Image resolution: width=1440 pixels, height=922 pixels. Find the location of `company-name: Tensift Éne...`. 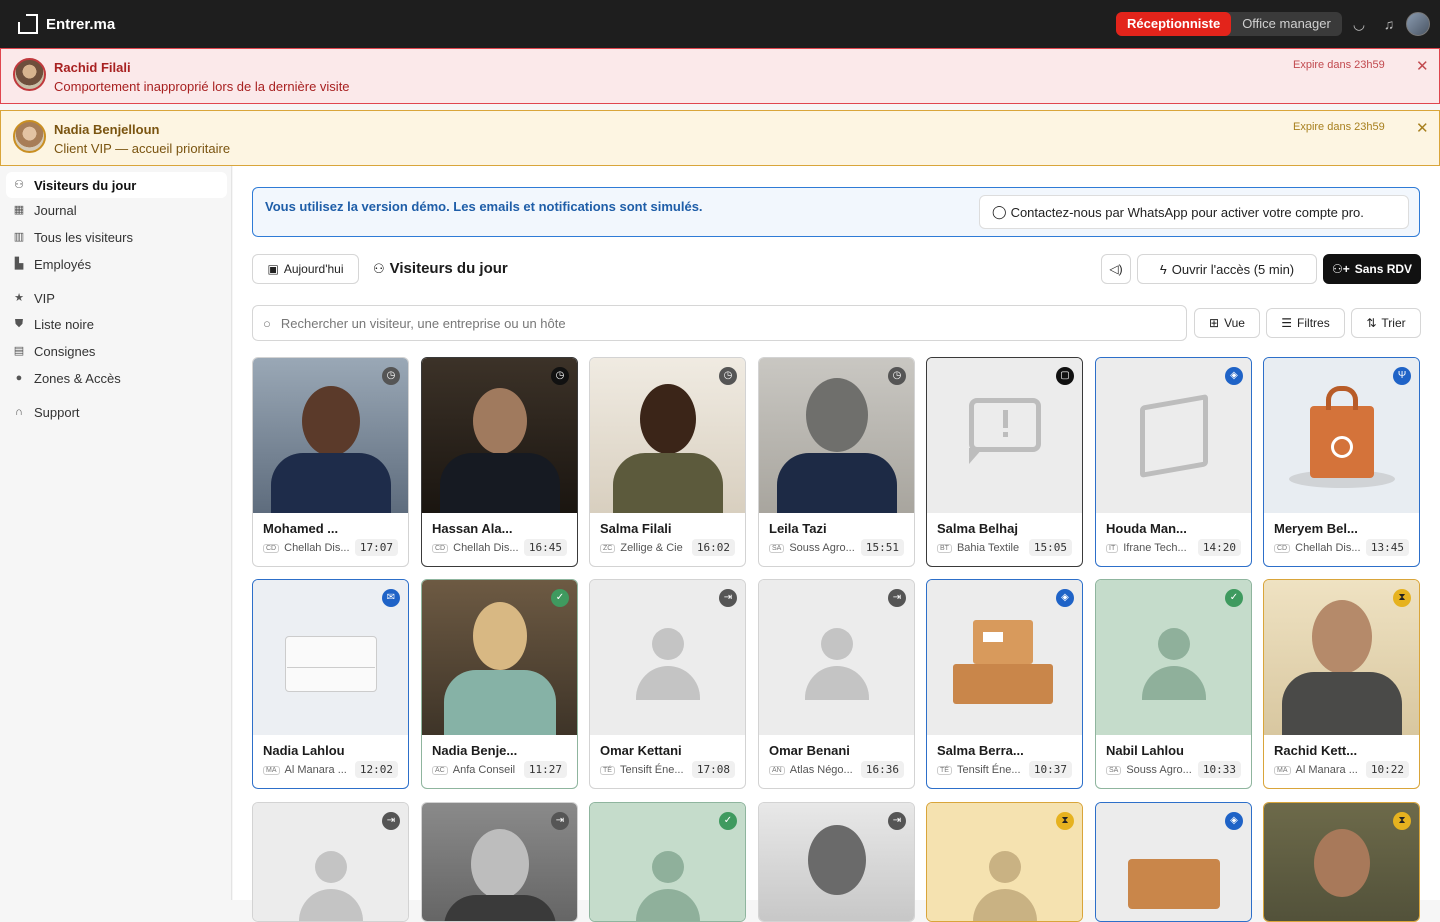

company-name: Tensift Éne... is located at coordinates (651, 770).